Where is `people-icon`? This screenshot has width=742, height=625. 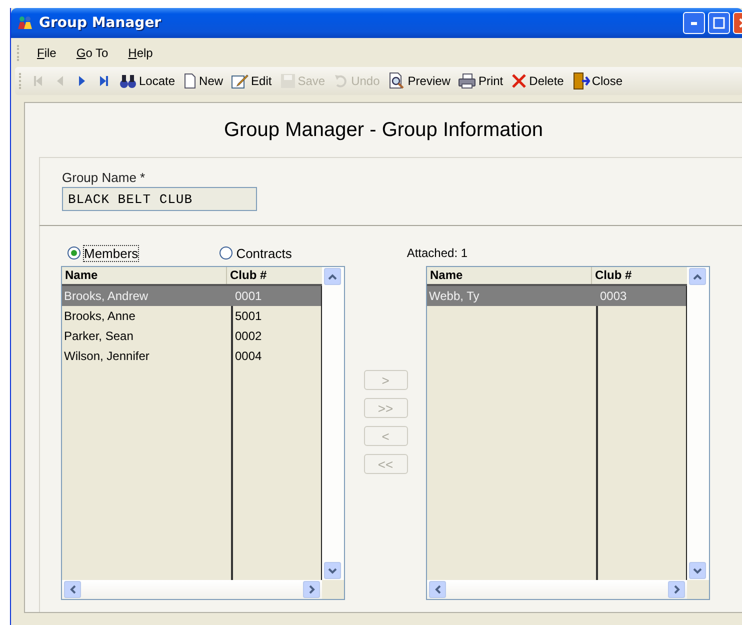 people-icon is located at coordinates (25, 23).